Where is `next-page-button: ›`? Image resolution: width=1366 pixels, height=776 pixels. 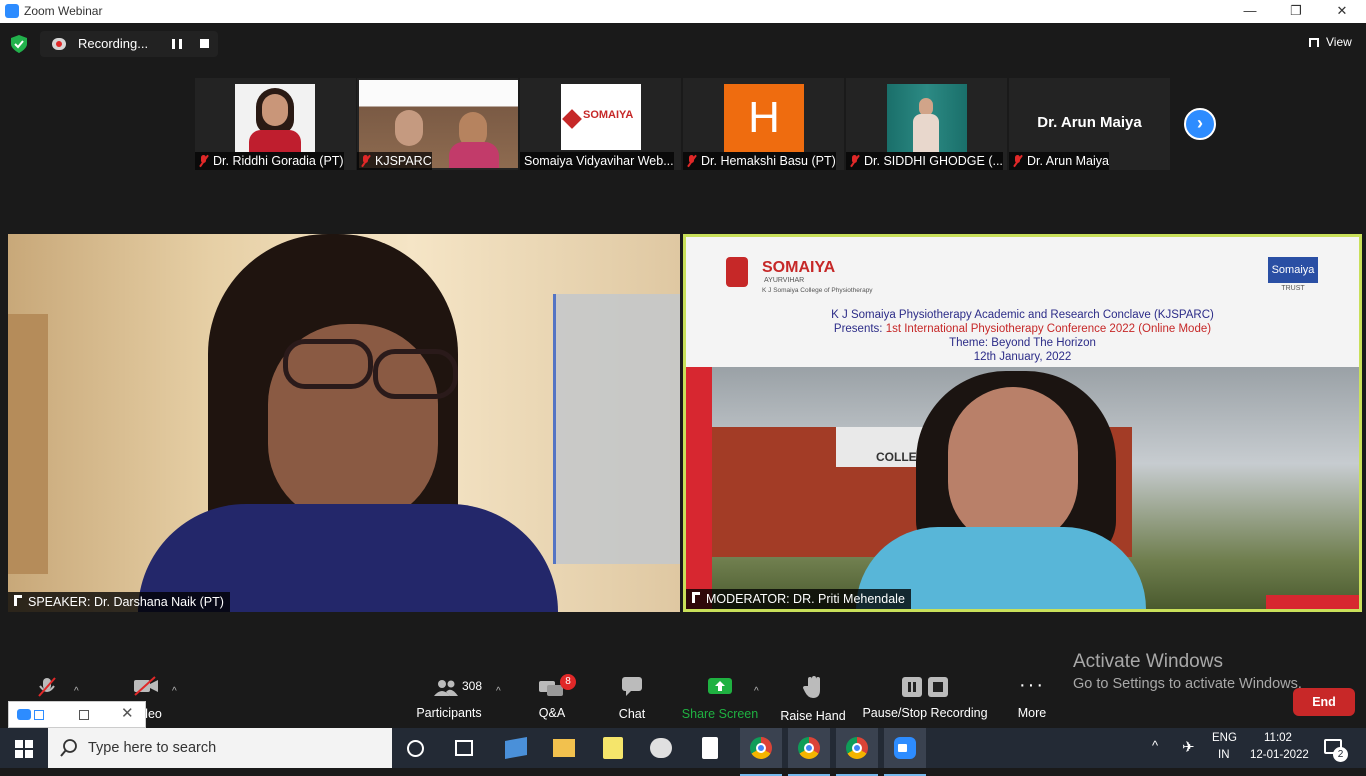
next-page-button: › is located at coordinates (1200, 124).